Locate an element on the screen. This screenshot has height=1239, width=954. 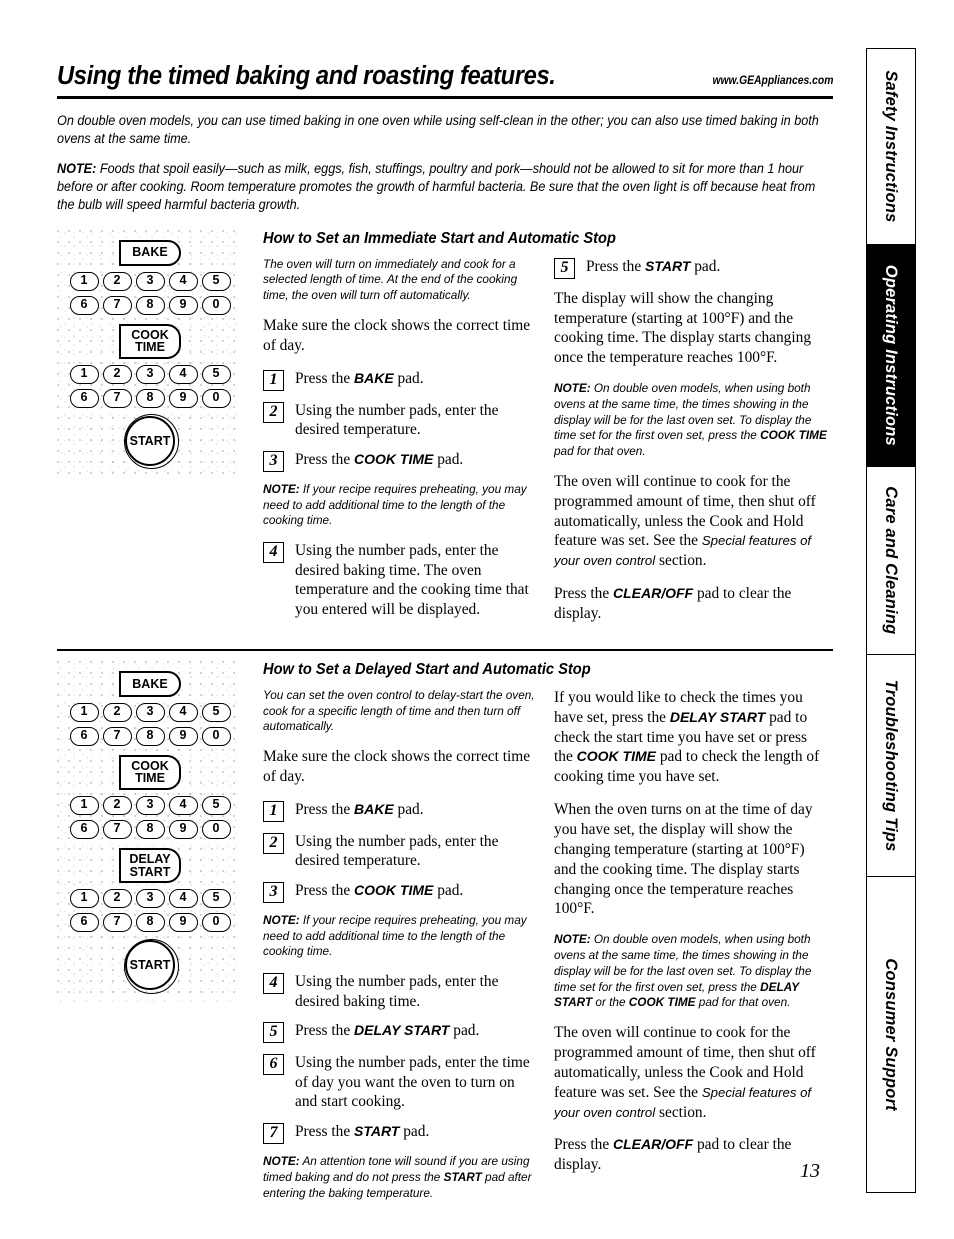
clear-pre: Press the is located at coordinates (583, 1145).